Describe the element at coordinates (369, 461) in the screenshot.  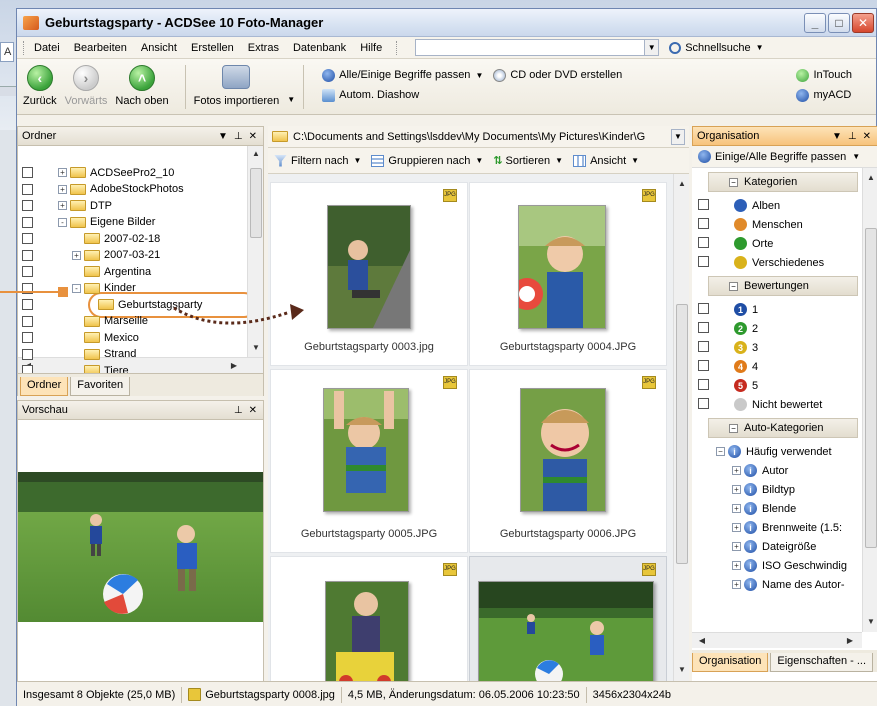
I see `thumbnail-item: JPG Geburtstagsparty 0005.JPG` at that location.